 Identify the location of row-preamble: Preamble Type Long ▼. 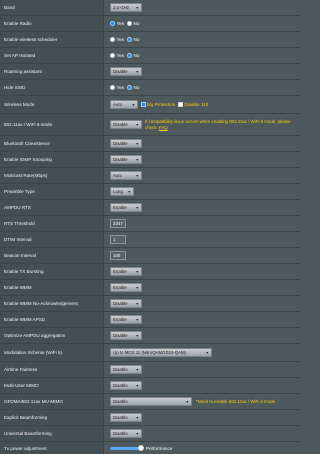
(150, 192).